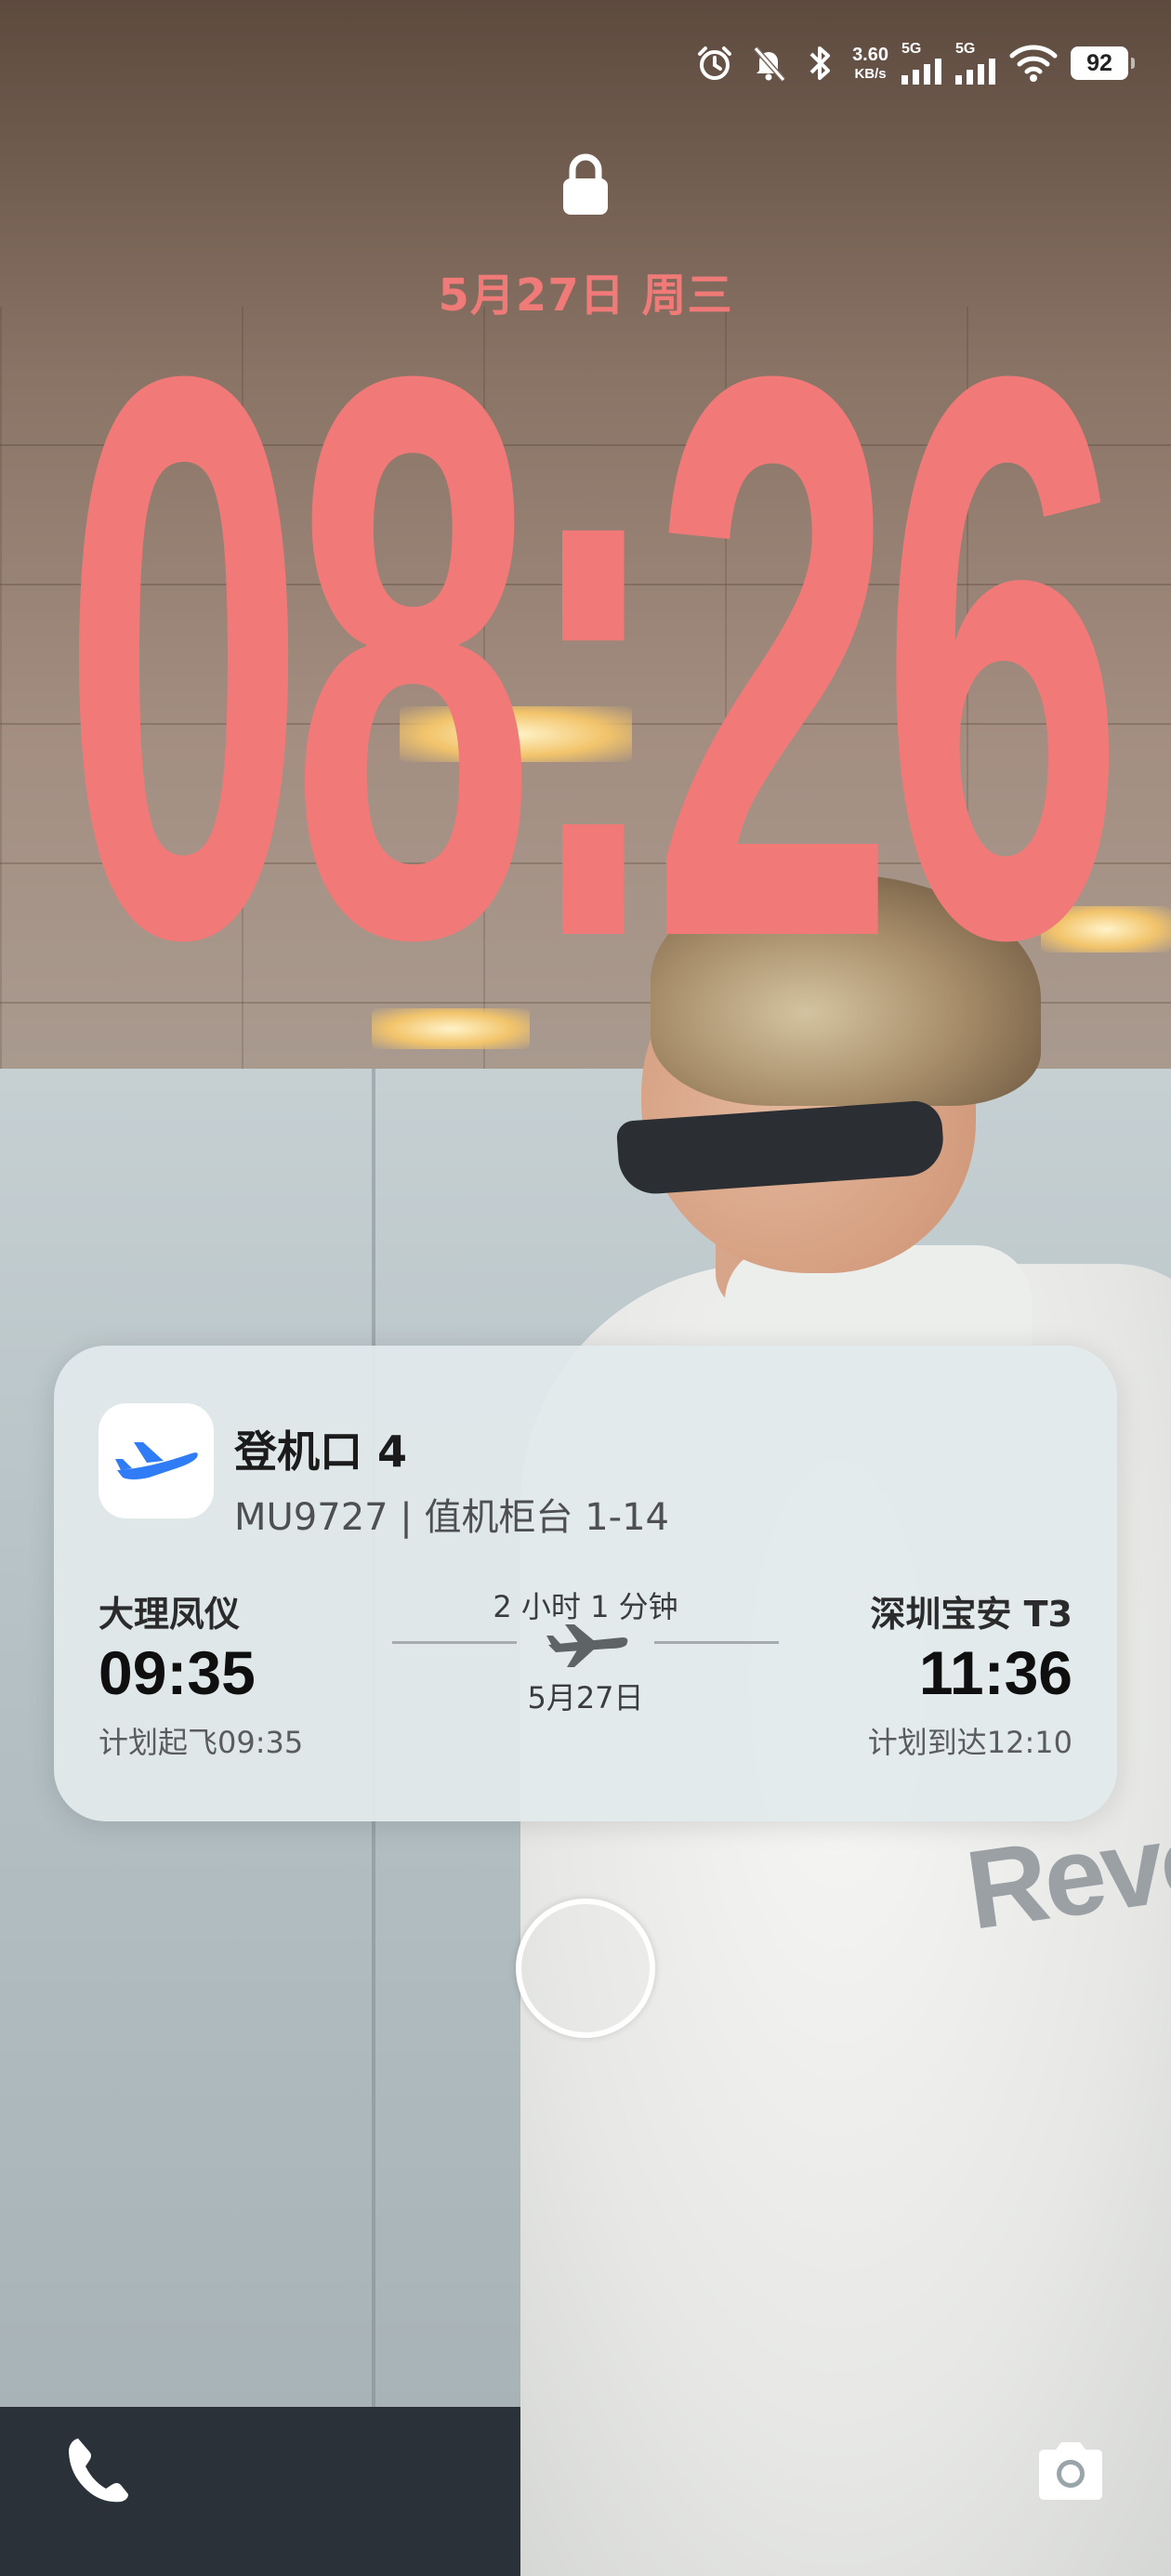  Describe the element at coordinates (321, 1451) in the screenshot. I see `boarding-gate: 登机口 4` at that location.